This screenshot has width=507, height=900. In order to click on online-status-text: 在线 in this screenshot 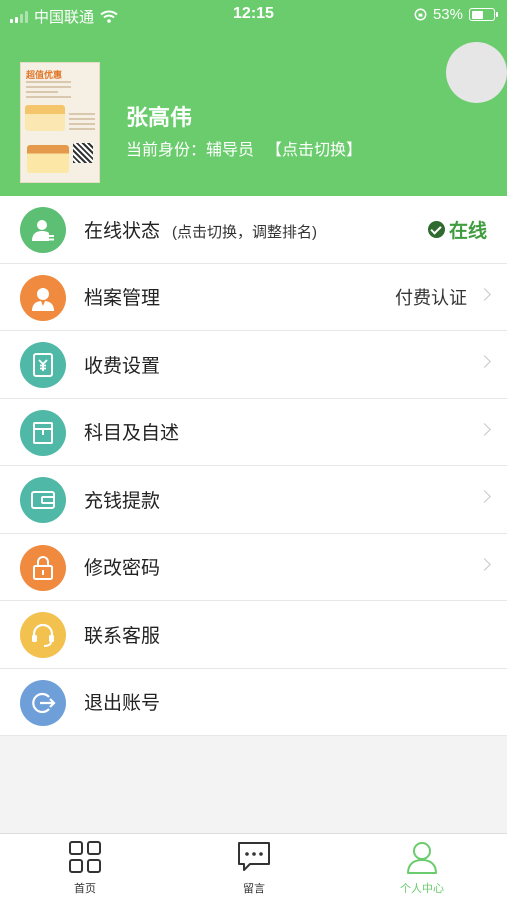, I will do `click(467, 231)`.